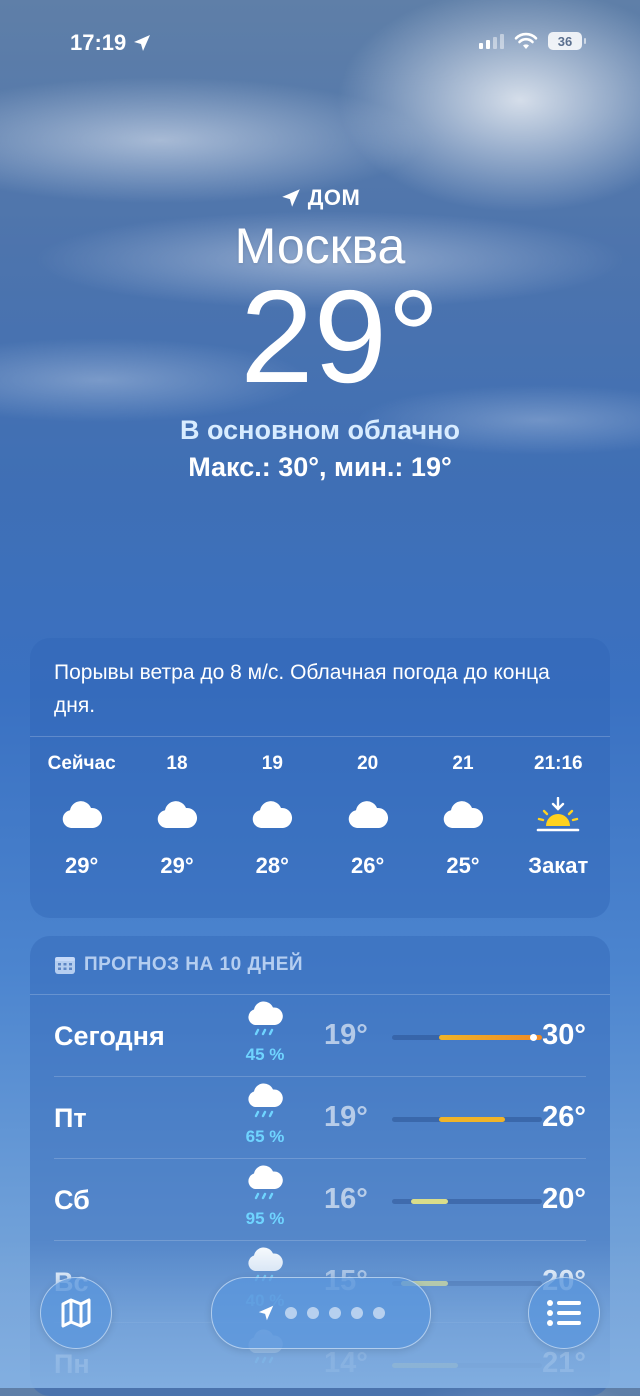  I want to click on hour-time: Сейчас, so click(81, 763).